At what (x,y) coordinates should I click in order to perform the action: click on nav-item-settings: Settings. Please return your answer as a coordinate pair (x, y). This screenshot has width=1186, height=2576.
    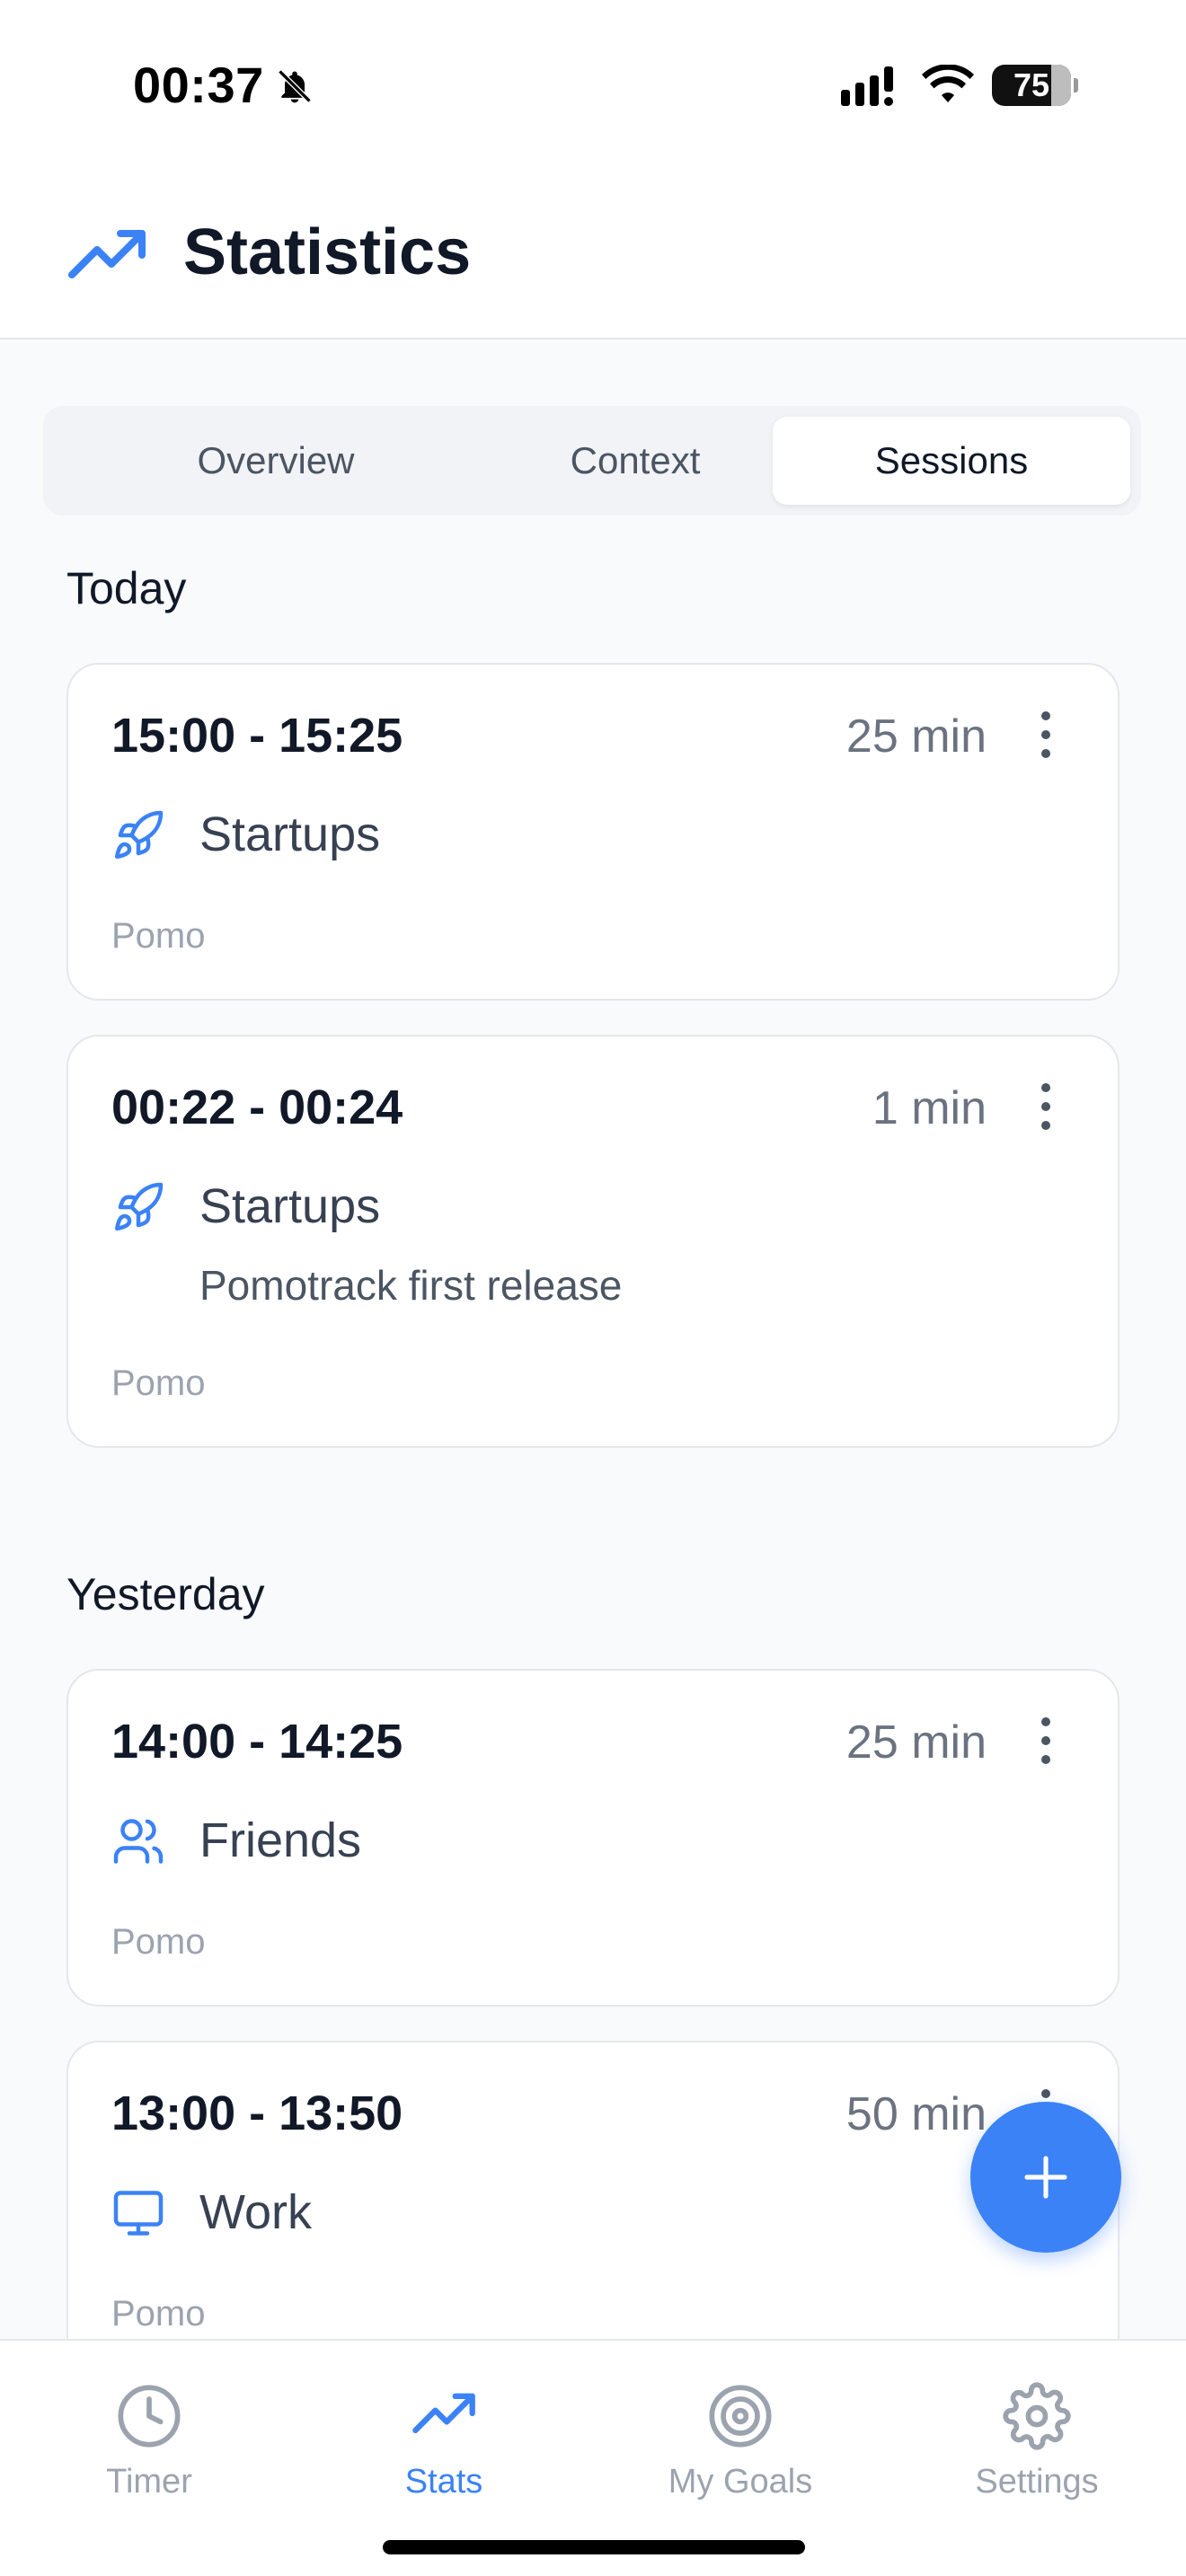
    Looking at the image, I should click on (1037, 2441).